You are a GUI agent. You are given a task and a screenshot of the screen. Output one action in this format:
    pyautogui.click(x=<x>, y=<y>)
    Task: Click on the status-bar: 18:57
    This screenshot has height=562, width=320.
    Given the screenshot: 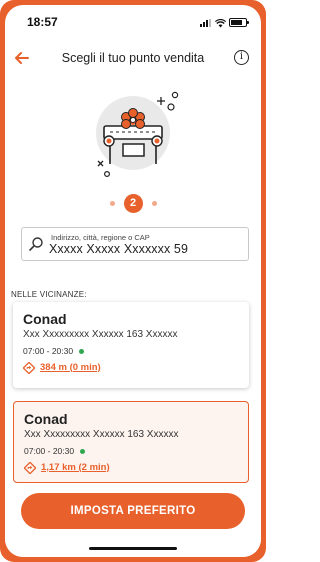 What is the action you would take?
    pyautogui.click(x=133, y=19)
    